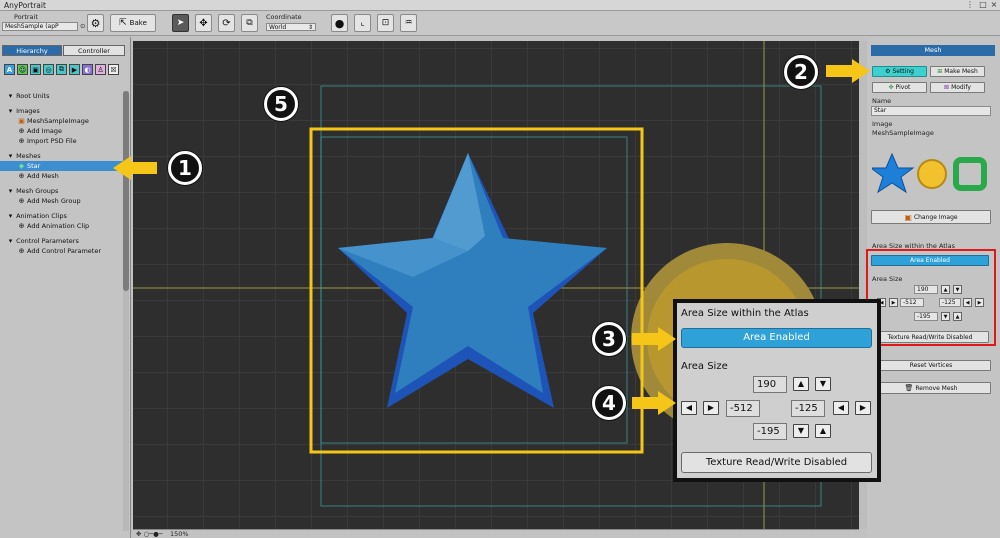 The image size is (1000, 538). Describe the element at coordinates (62, 166) in the screenshot. I see `tree-item-star: ◈ Star` at that location.